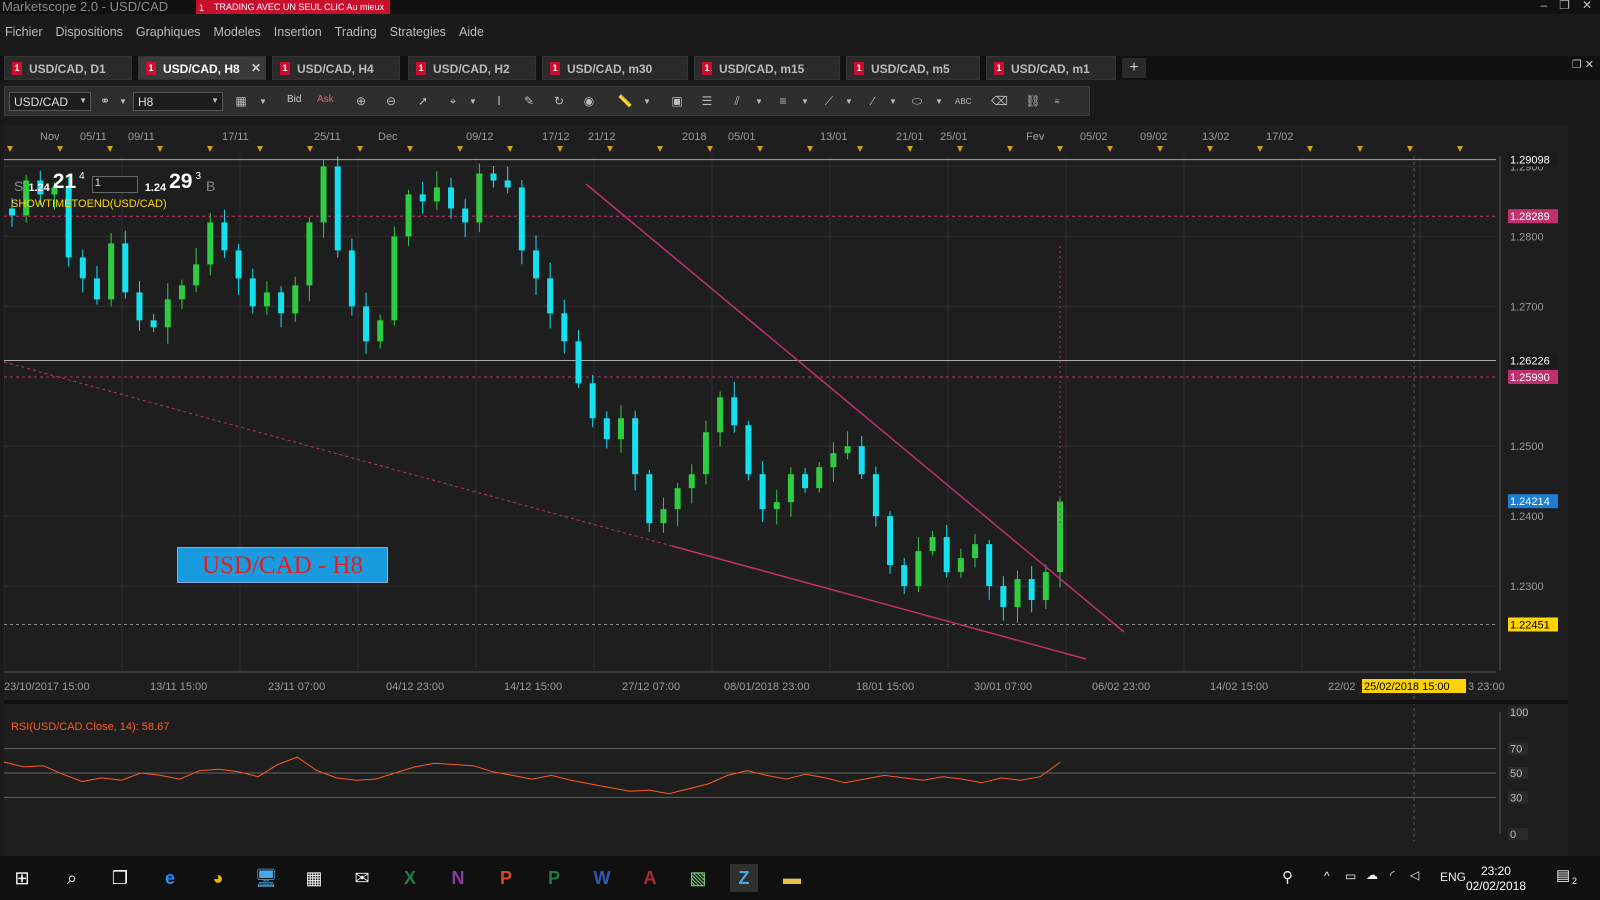 Image resolution: width=1600 pixels, height=900 pixels. Describe the element at coordinates (170, 32) in the screenshot. I see `menu-graphiques: Graphiques` at that location.